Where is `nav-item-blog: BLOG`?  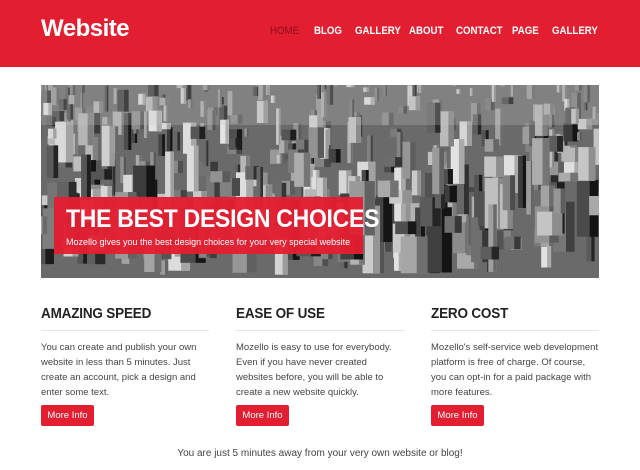 nav-item-blog: BLOG is located at coordinates (328, 31).